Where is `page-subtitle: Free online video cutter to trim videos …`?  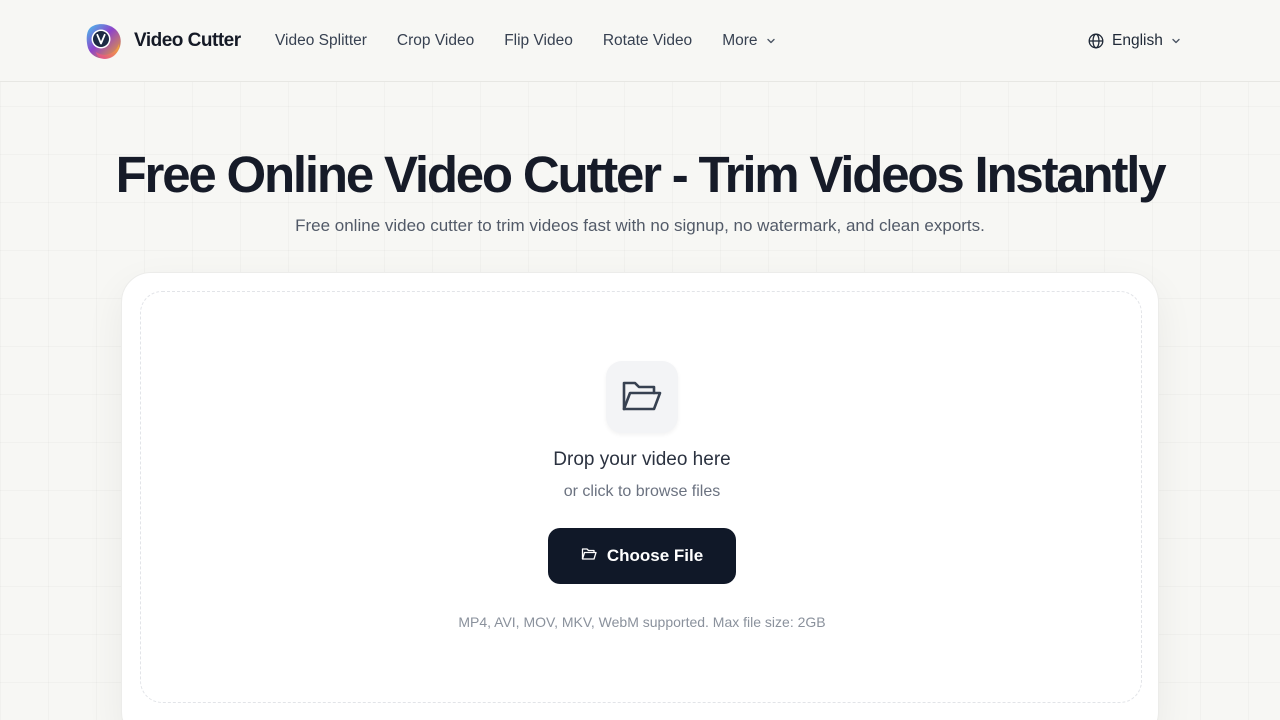
page-subtitle: Free online video cutter to trim videos … is located at coordinates (640, 225).